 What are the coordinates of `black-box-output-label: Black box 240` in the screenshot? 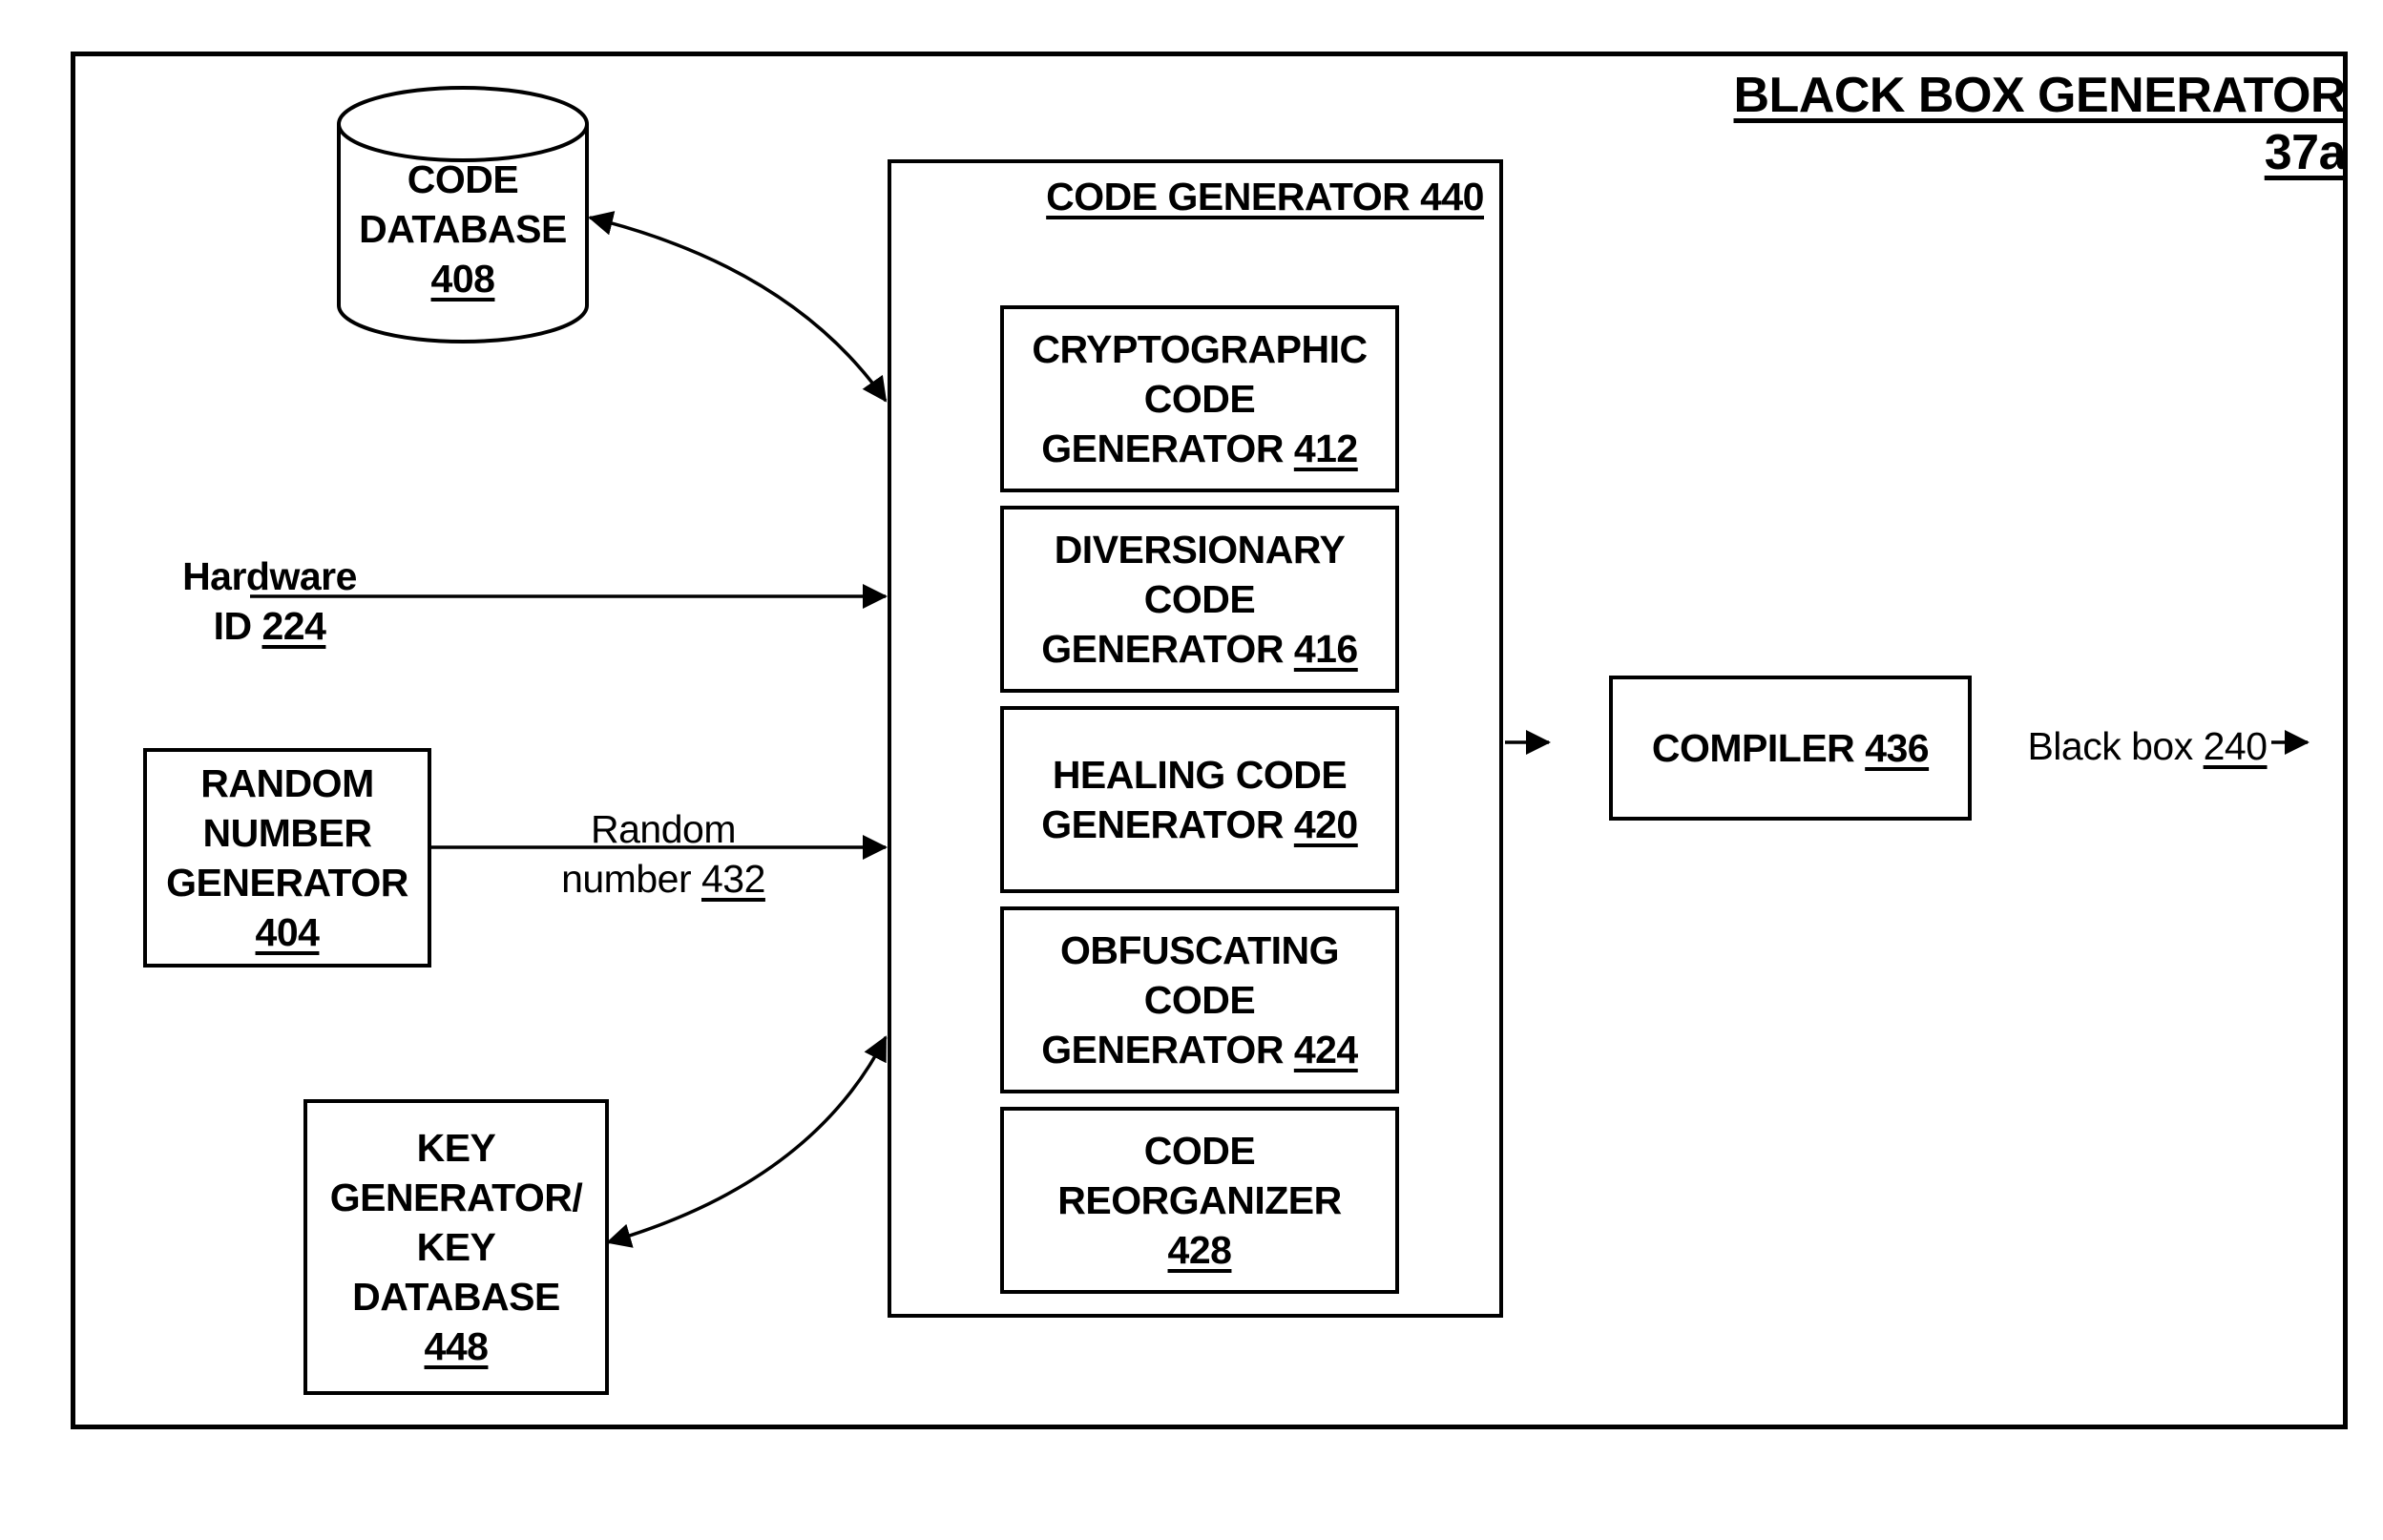 It's located at (2147, 746).